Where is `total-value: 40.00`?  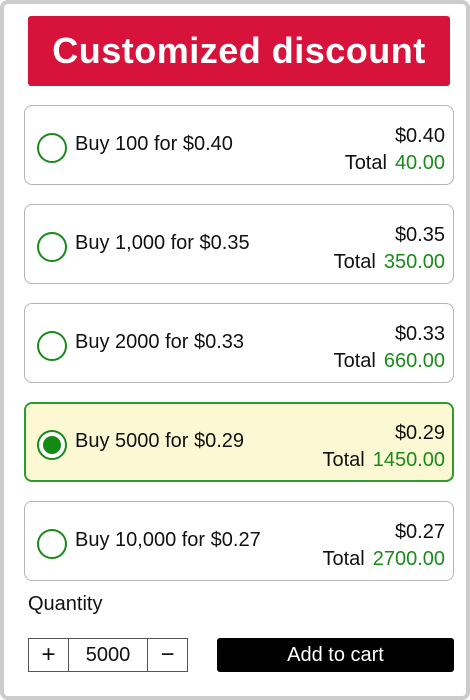 total-value: 40.00 is located at coordinates (419, 163).